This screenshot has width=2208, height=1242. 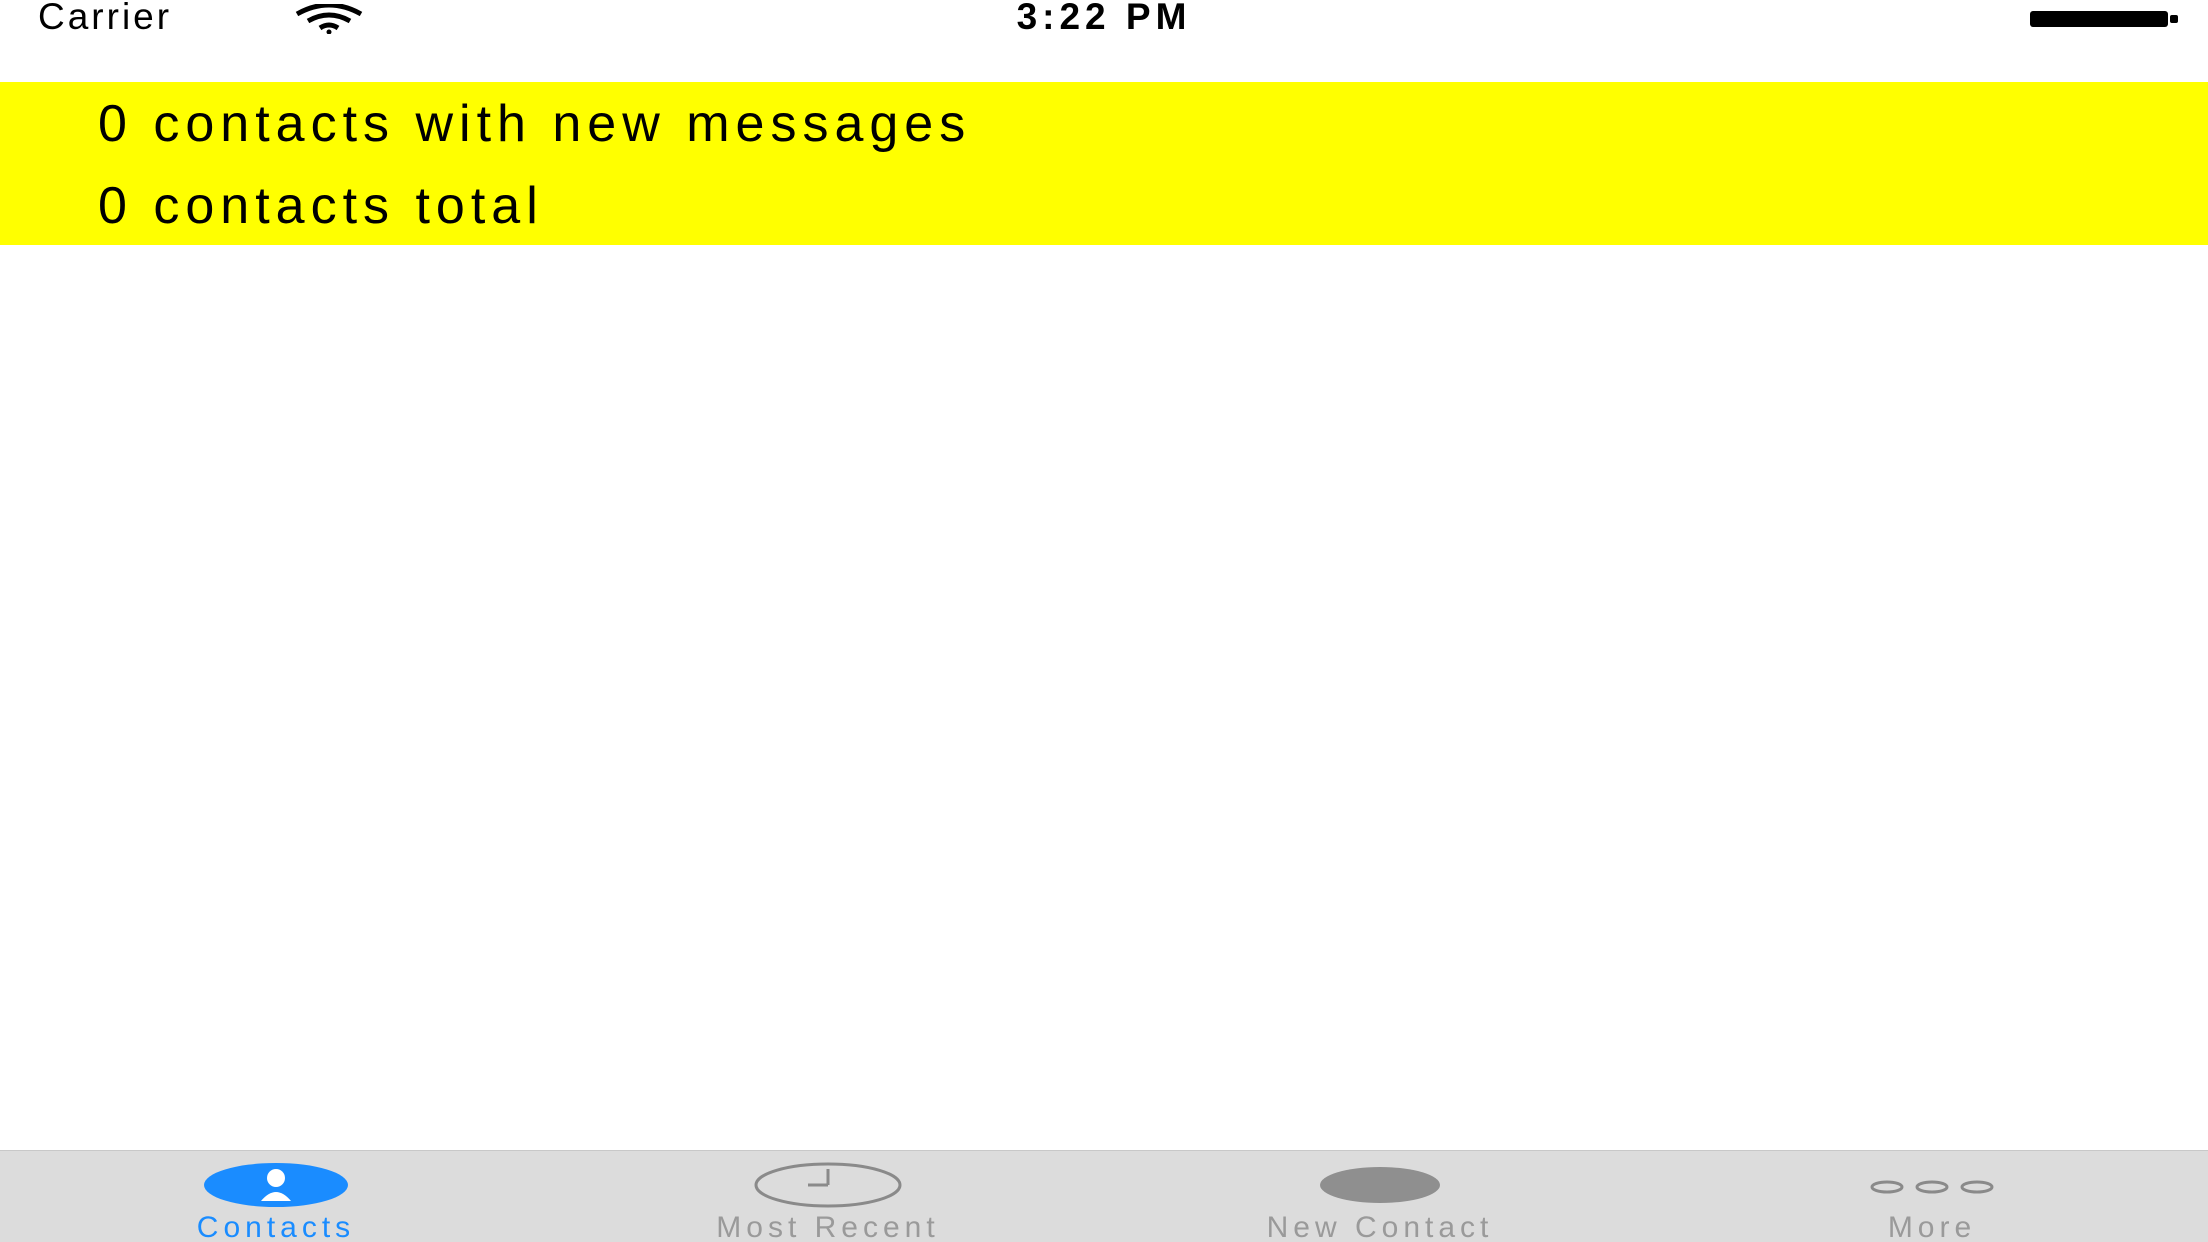 I want to click on new-contact-icon, so click(x=1380, y=1185).